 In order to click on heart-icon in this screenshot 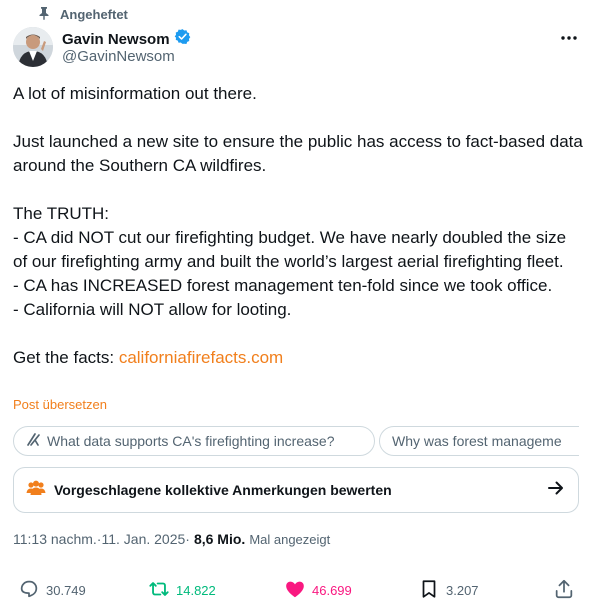, I will do `click(295, 590)`.